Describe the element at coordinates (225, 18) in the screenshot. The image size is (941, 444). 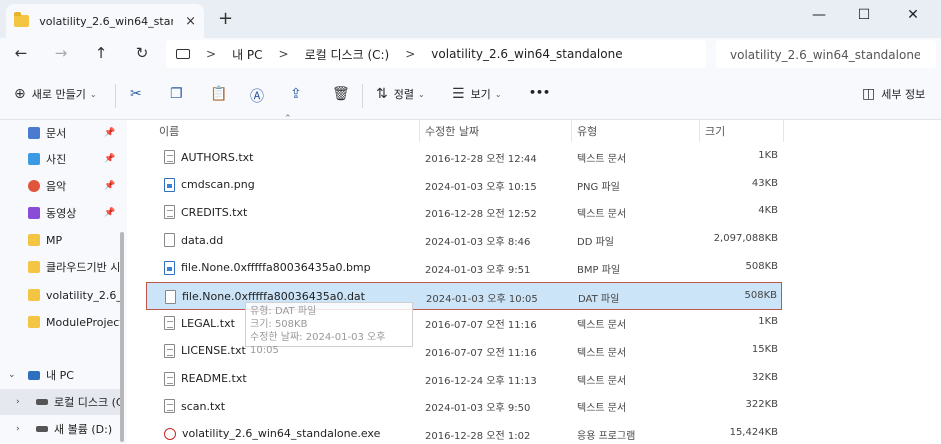
I see `new-tab-button: +` at that location.